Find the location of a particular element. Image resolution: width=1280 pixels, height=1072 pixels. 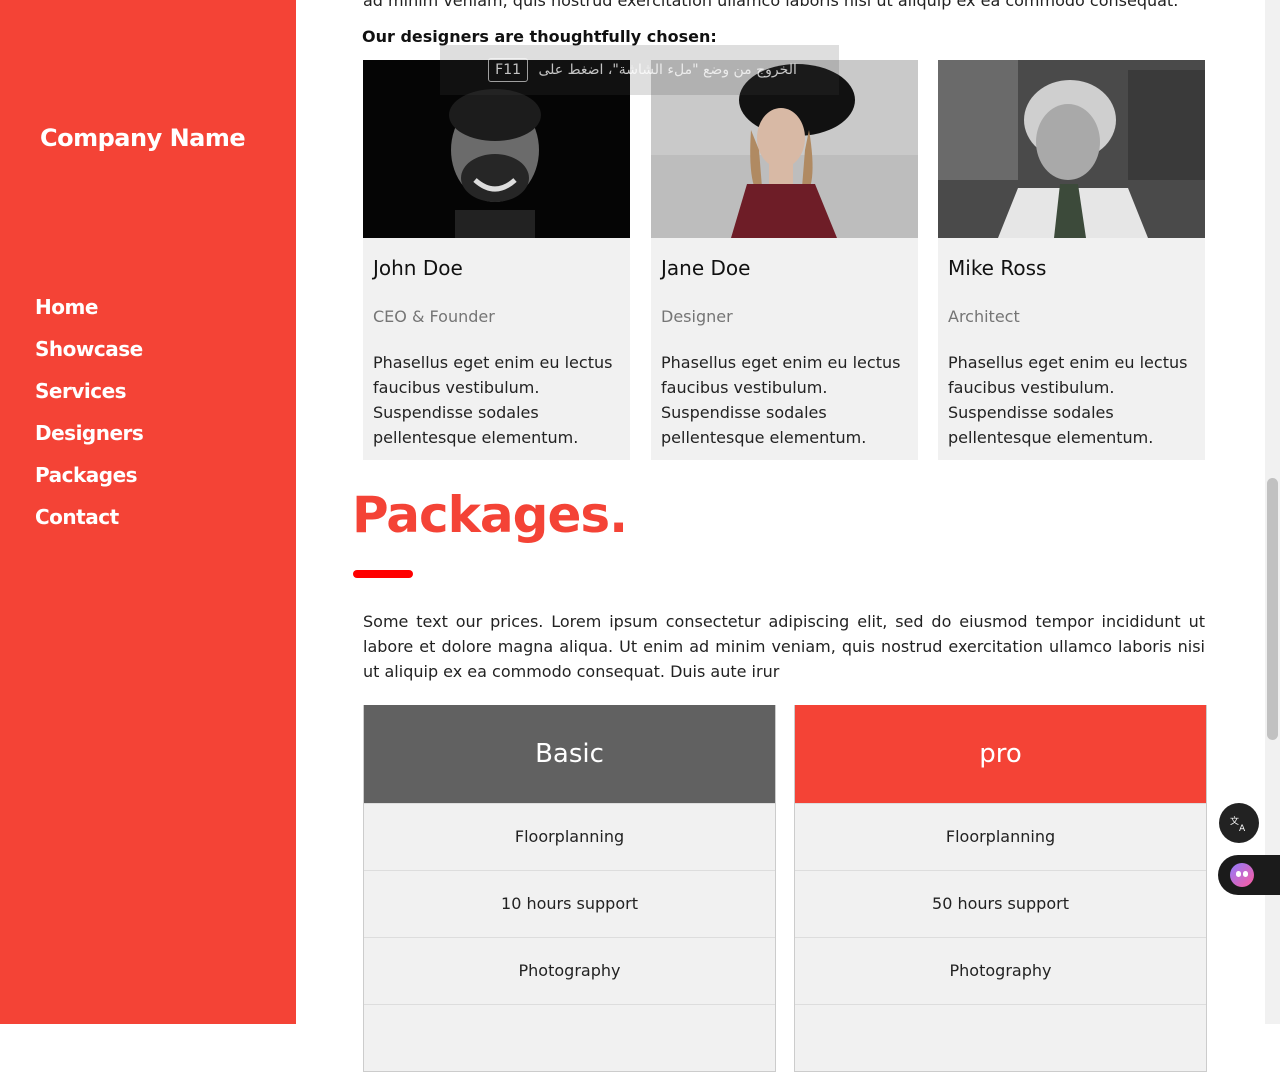

assistant-icon is located at coordinates (1249, 875).